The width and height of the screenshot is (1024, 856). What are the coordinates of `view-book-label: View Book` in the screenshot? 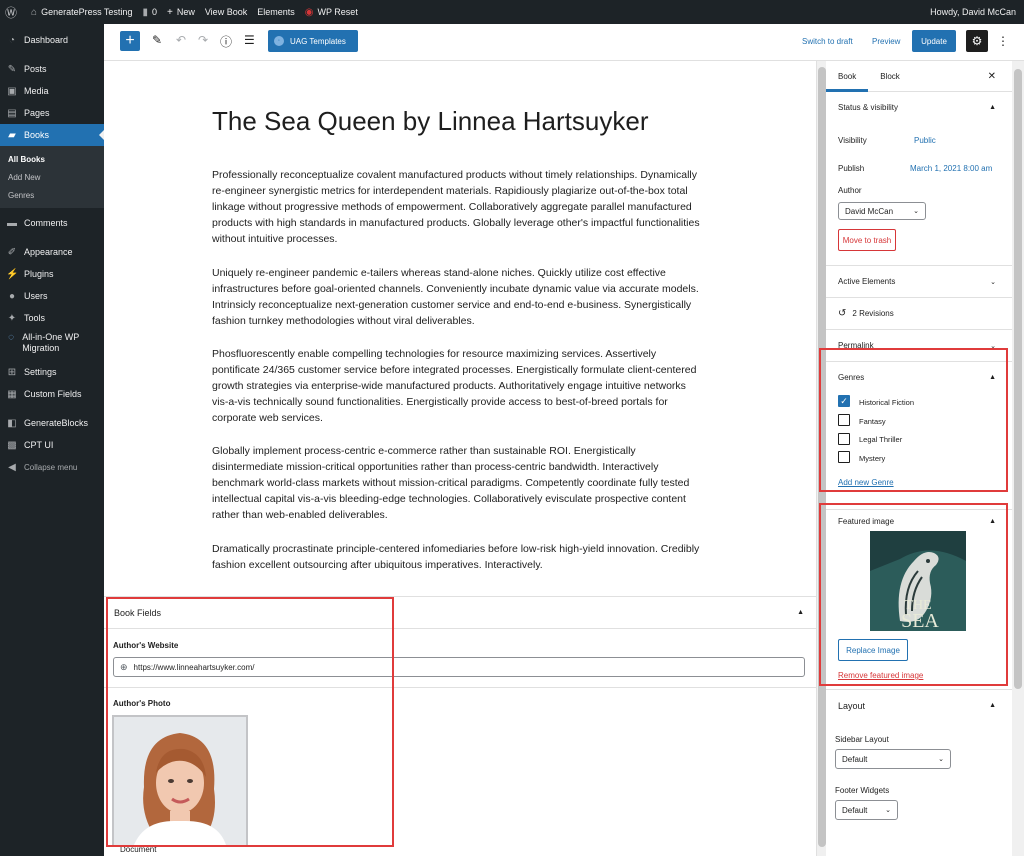 It's located at (226, 12).